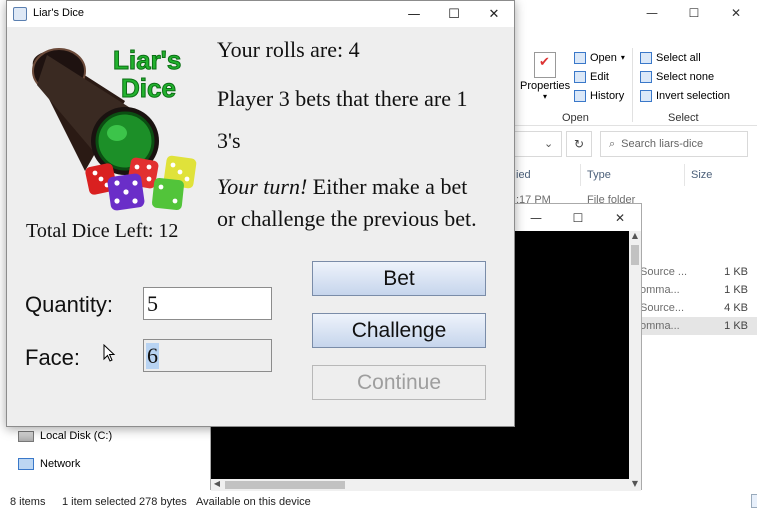 This screenshot has height=512, width=757. I want to click on open-button: Open ▾, so click(599, 57).